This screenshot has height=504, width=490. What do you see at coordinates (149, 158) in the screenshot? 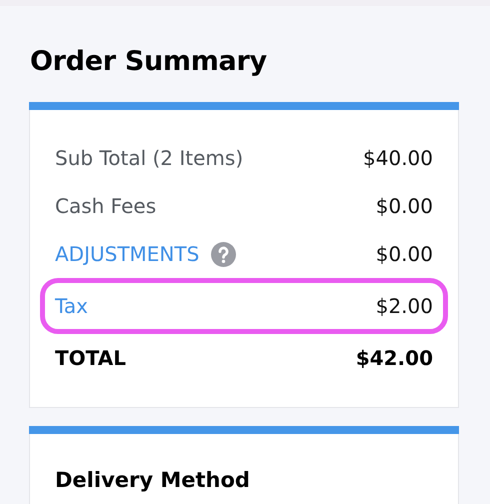
I see `summary-label: Sub Total (2 Items)` at bounding box center [149, 158].